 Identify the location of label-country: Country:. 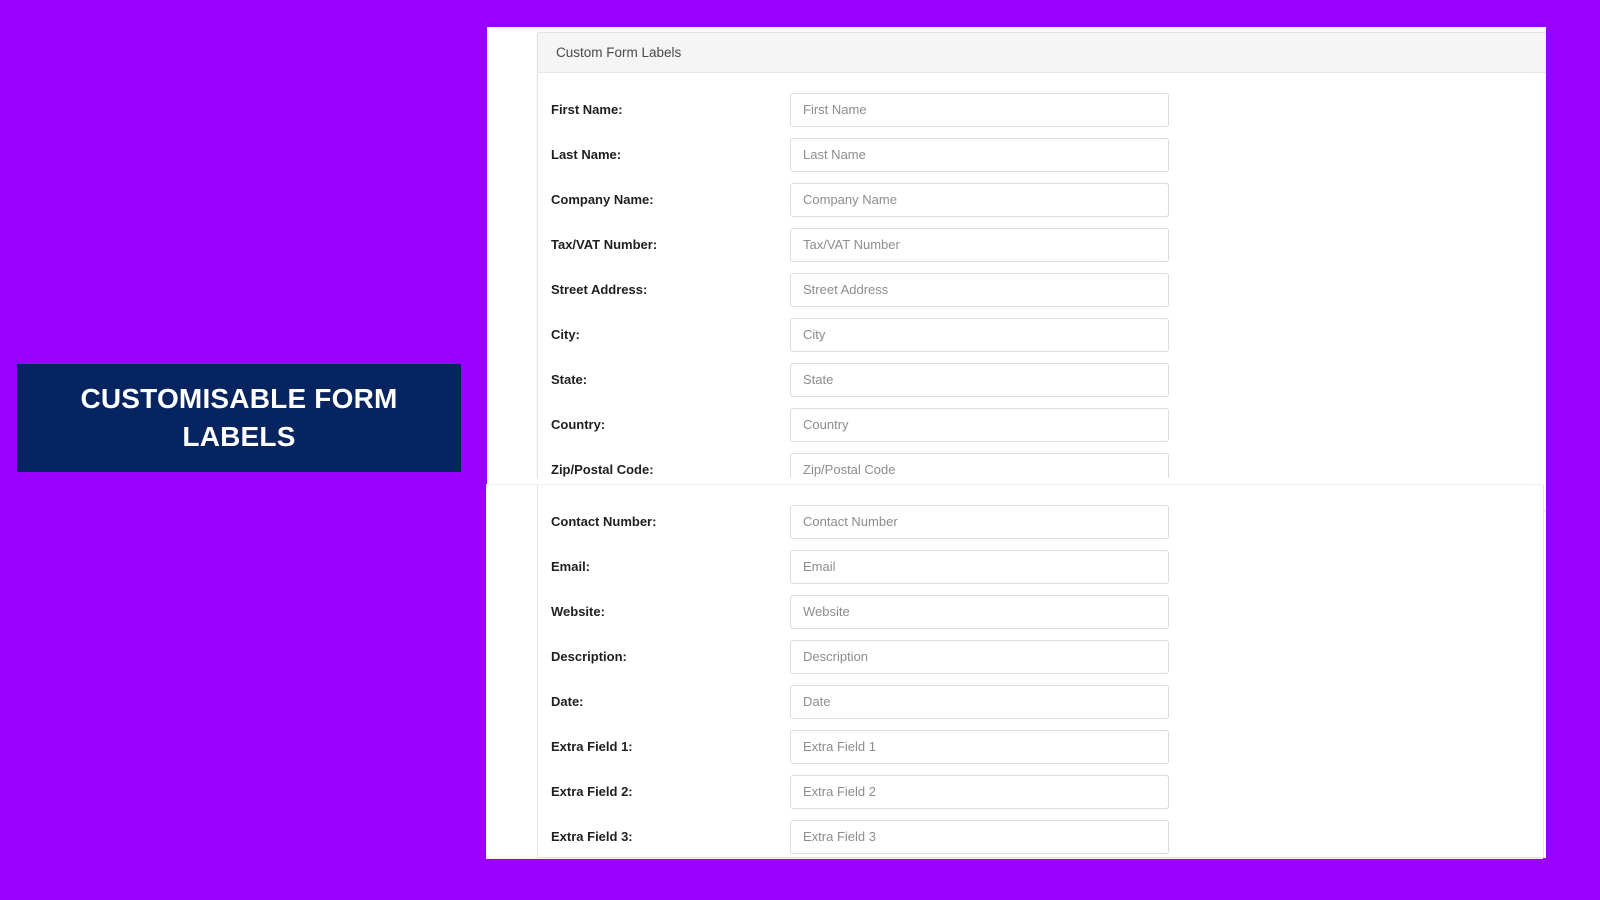
(578, 424).